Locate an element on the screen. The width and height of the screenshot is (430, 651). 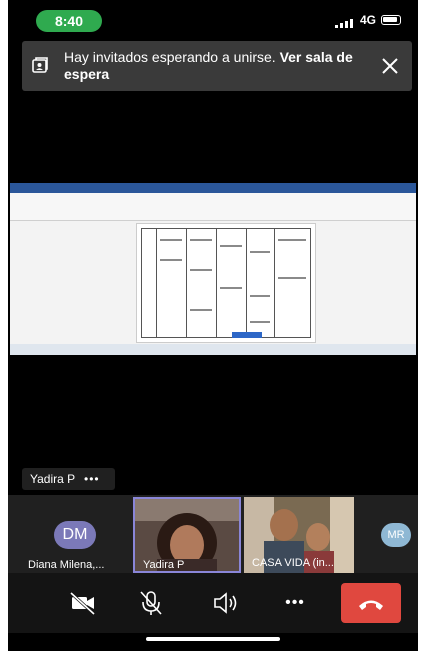
participant-video-yadira: Yadira P is located at coordinates (187, 535).